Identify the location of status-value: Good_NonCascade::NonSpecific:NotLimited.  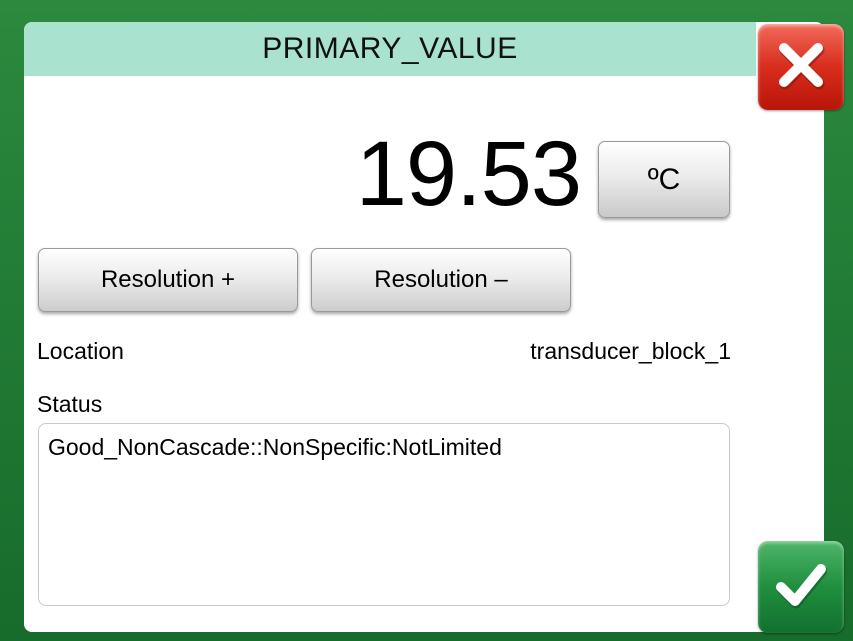
(275, 447).